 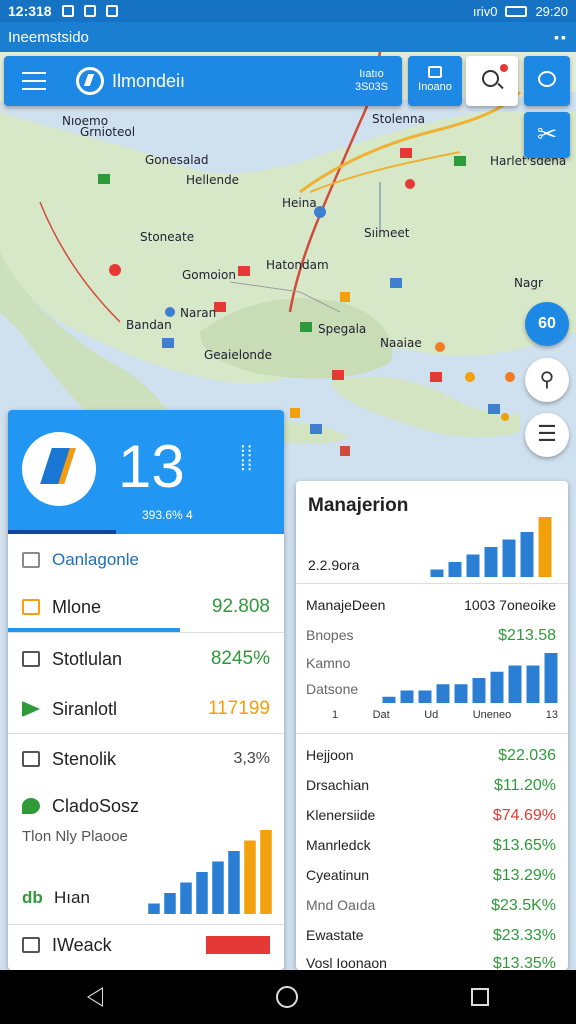 I want to click on location-button: ⚲, so click(x=547, y=380).